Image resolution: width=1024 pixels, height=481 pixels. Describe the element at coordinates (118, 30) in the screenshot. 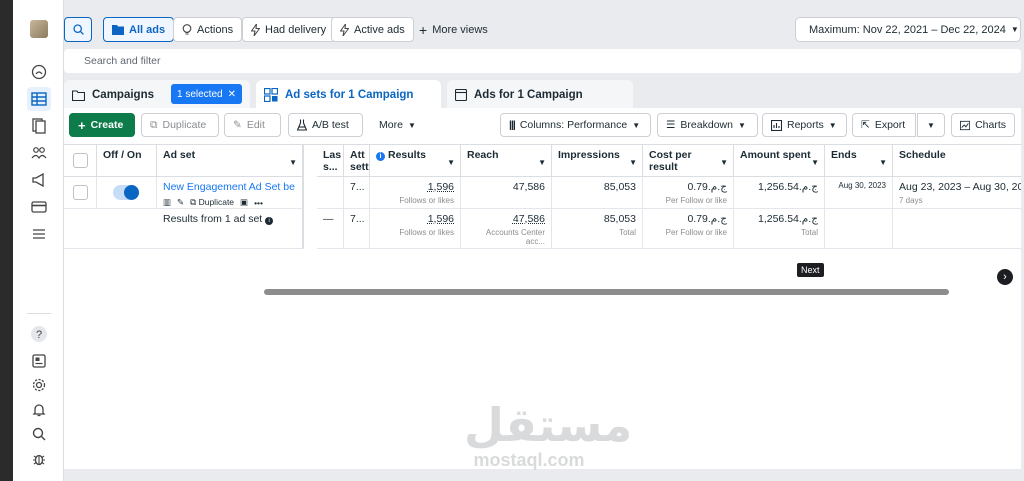

I see `folder-icon` at that location.